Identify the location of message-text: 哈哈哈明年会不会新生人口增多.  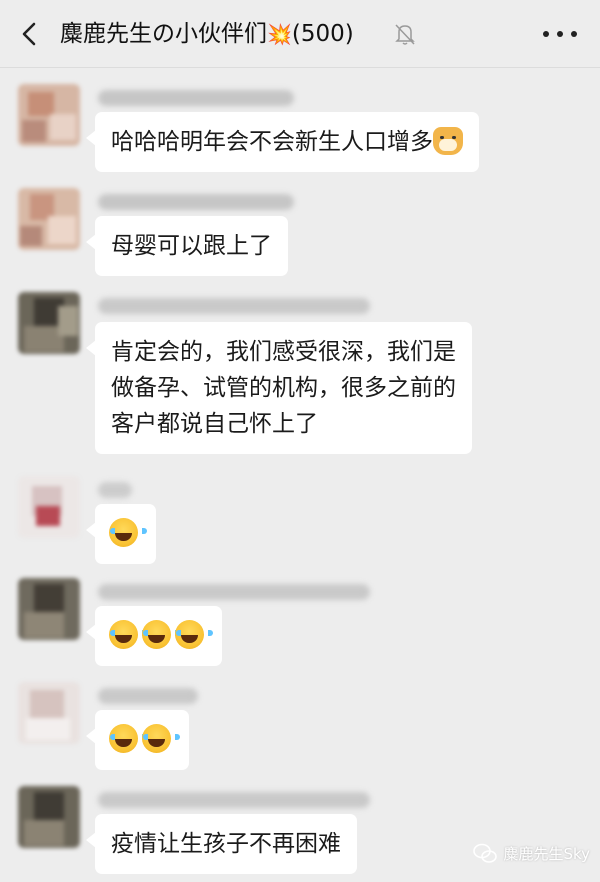
(272, 142).